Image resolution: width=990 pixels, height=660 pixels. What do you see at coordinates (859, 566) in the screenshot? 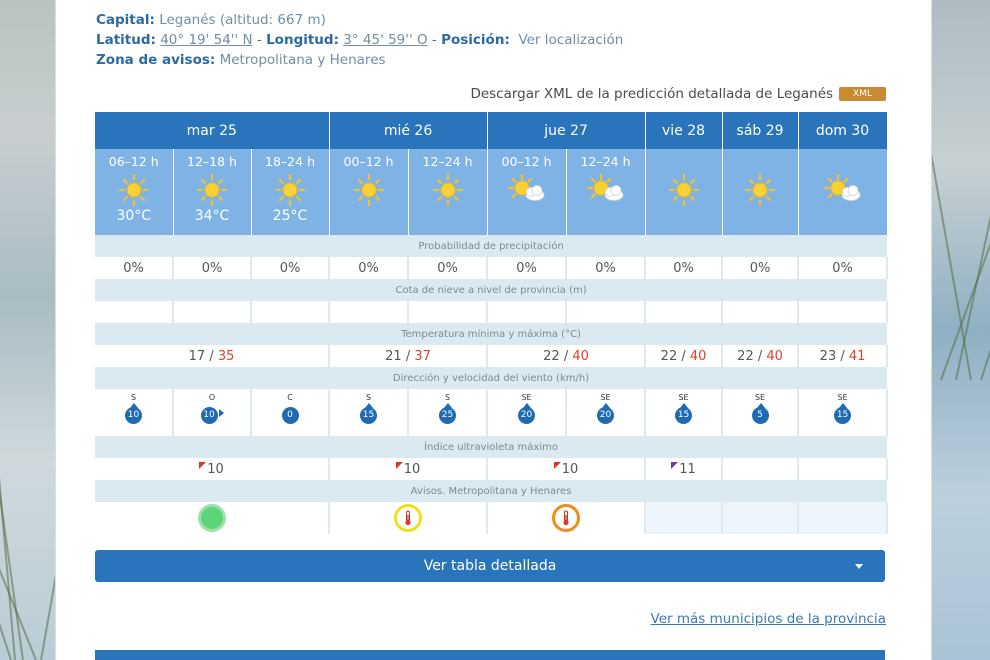
I see `chevron-down-icon` at bounding box center [859, 566].